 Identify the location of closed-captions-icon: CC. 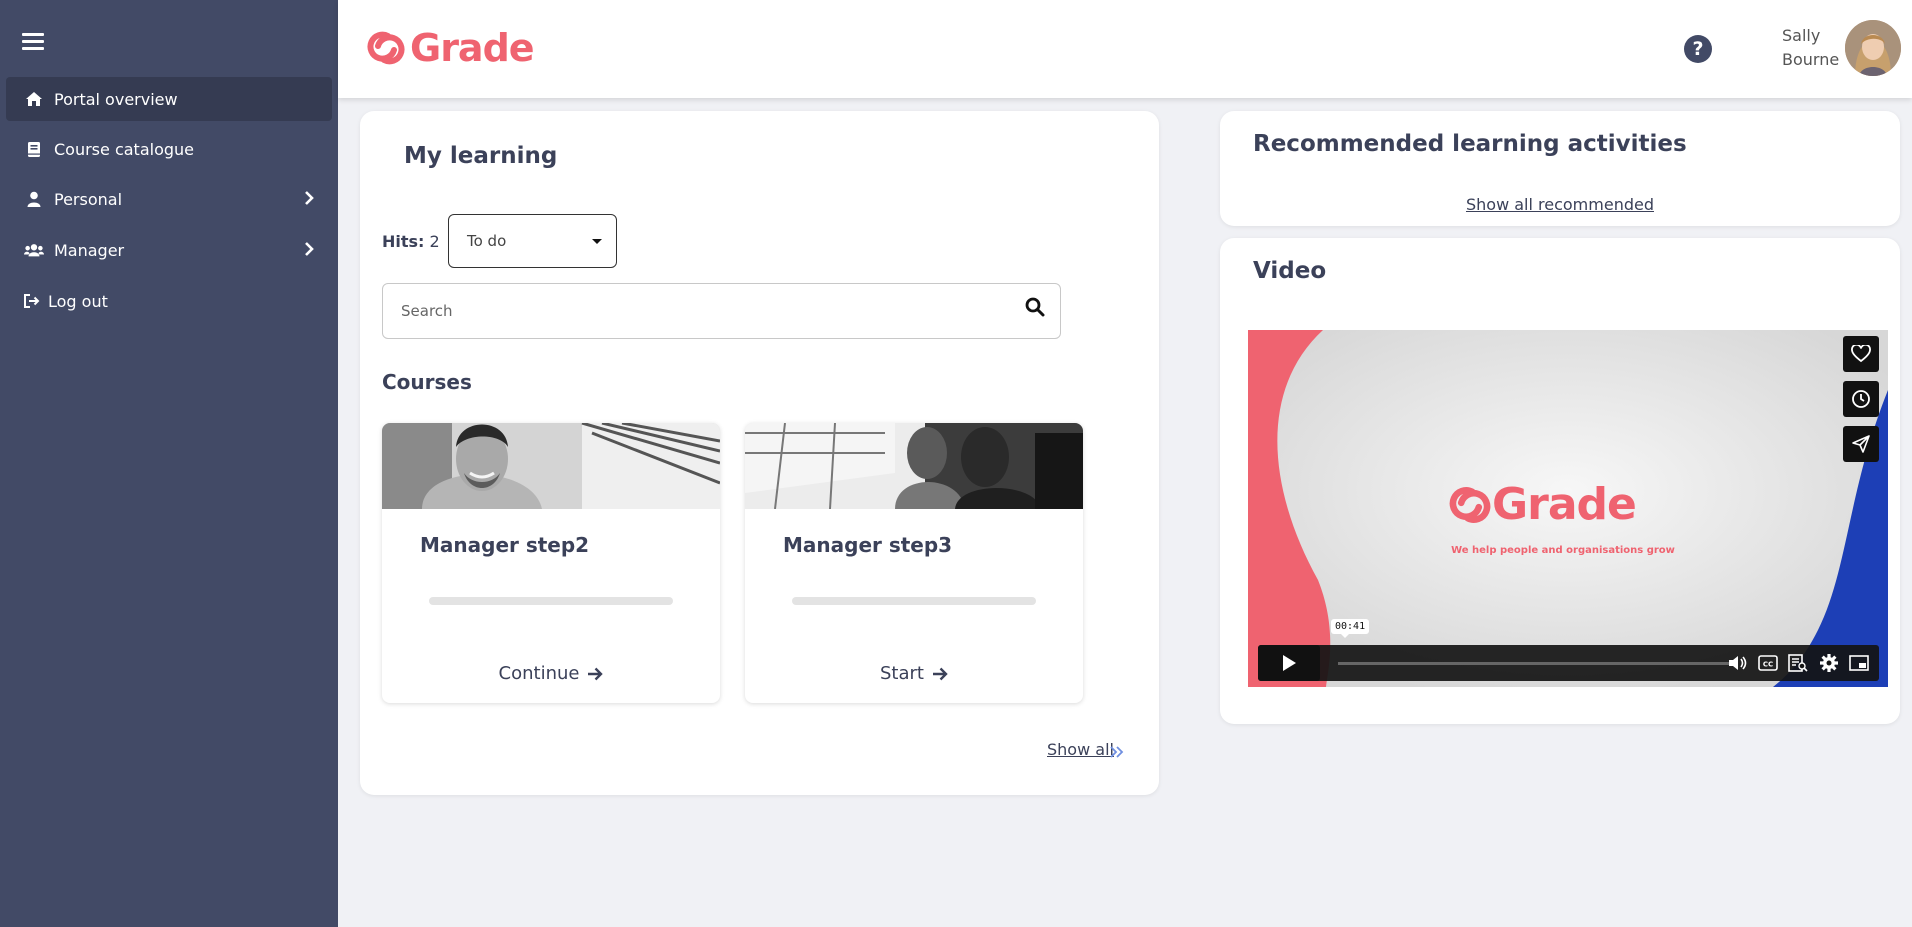
(1768, 663).